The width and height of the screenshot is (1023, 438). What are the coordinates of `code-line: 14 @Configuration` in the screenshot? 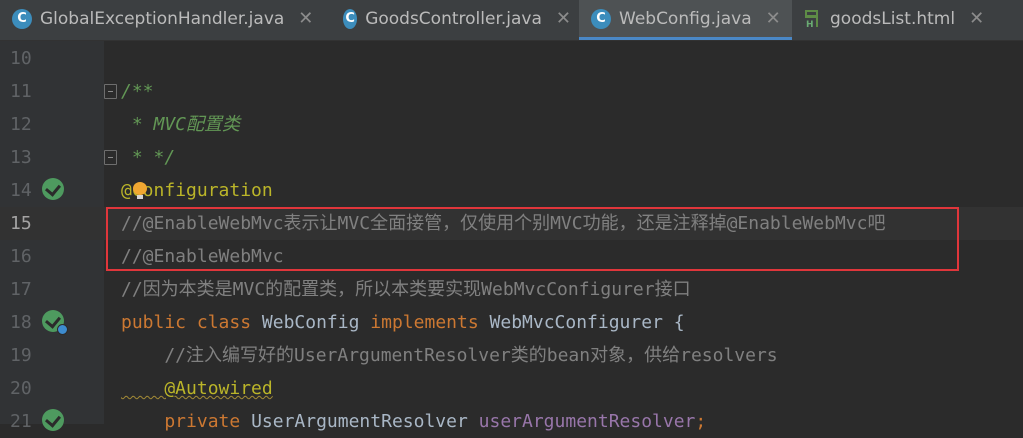 It's located at (511, 190).